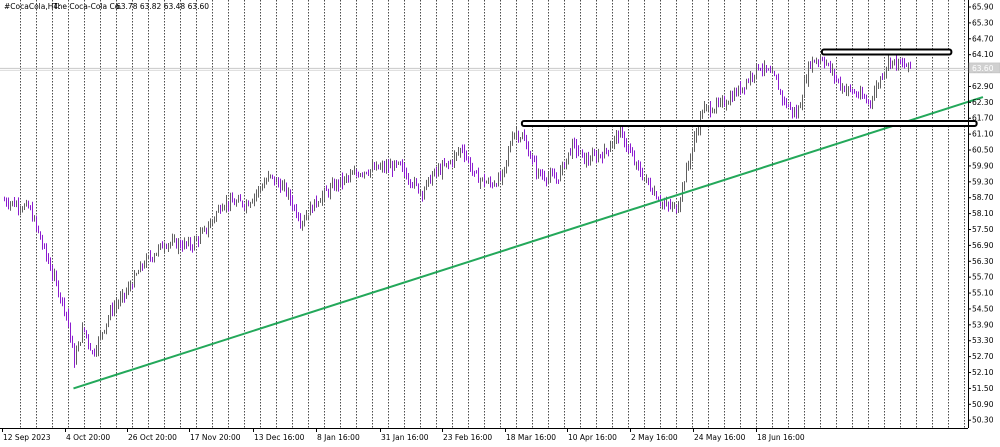 This screenshot has width=1000, height=447. I want to click on price-tick-label: 65.90, so click(983, 7).